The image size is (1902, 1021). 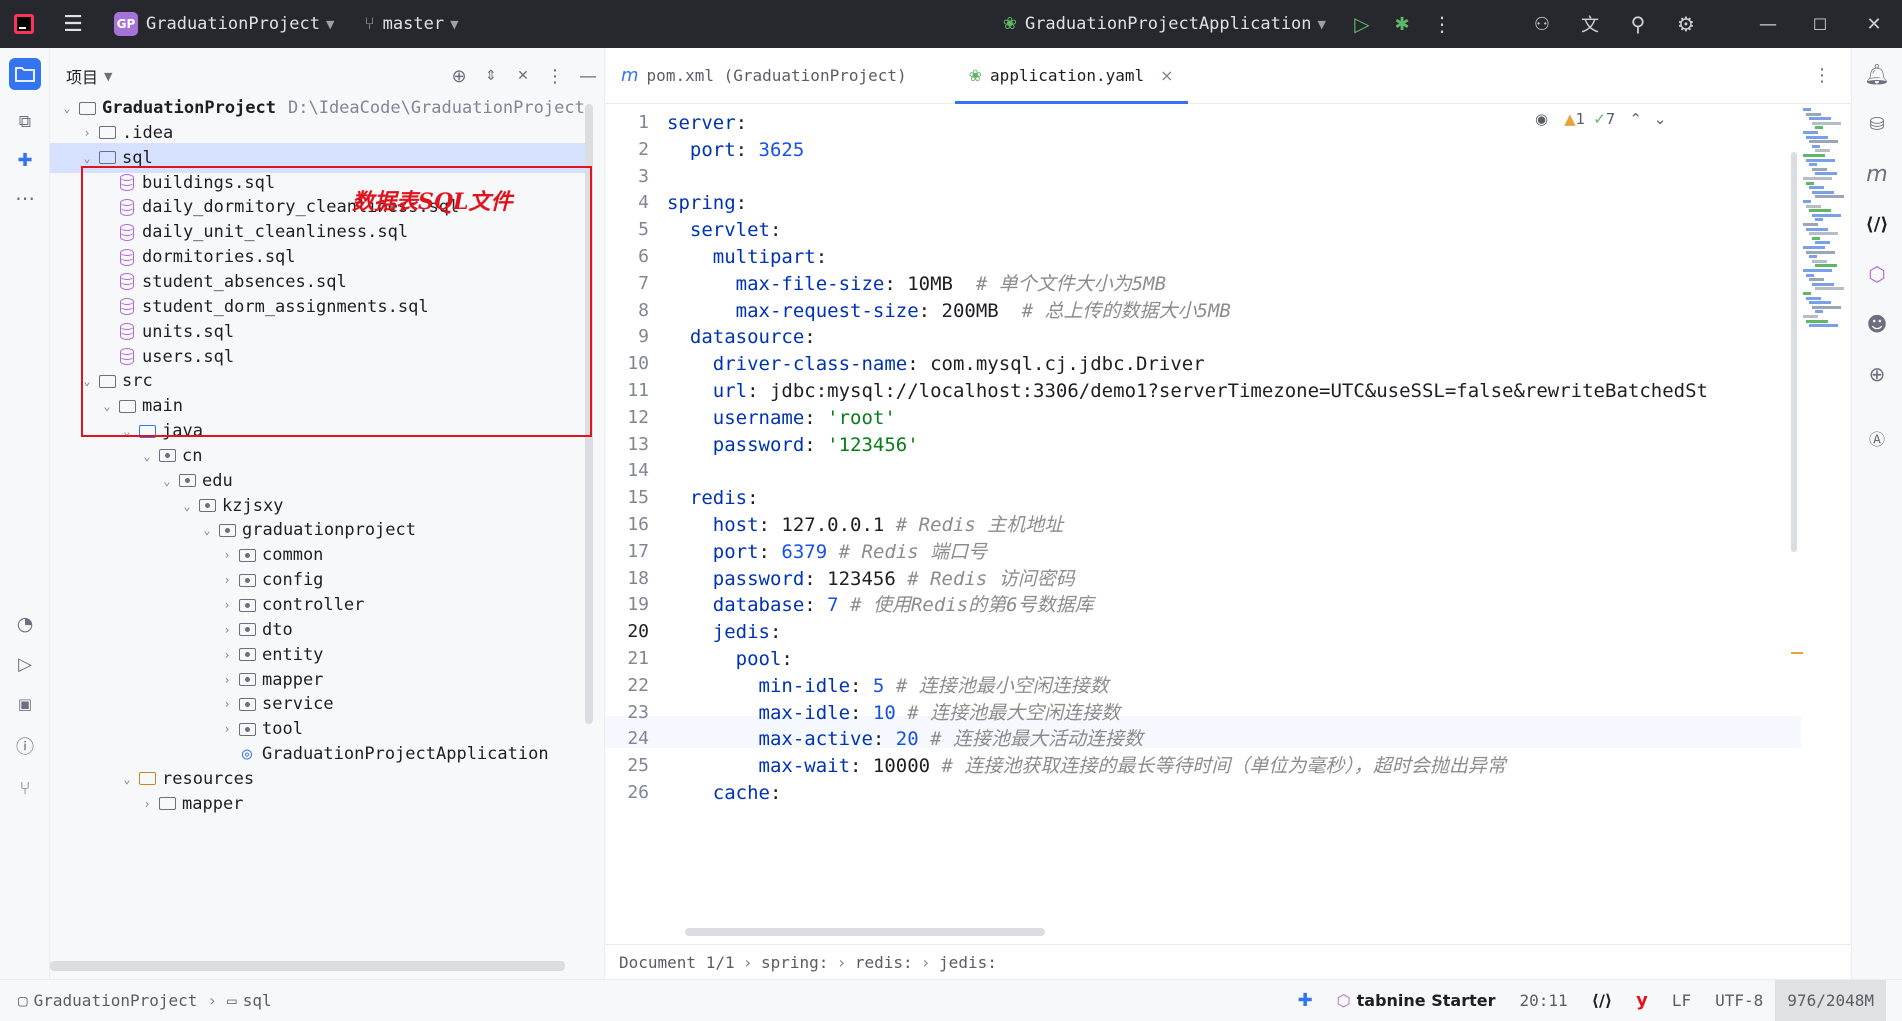 What do you see at coordinates (884, 962) in the screenshot?
I see `breadcrumb-item: redis:` at bounding box center [884, 962].